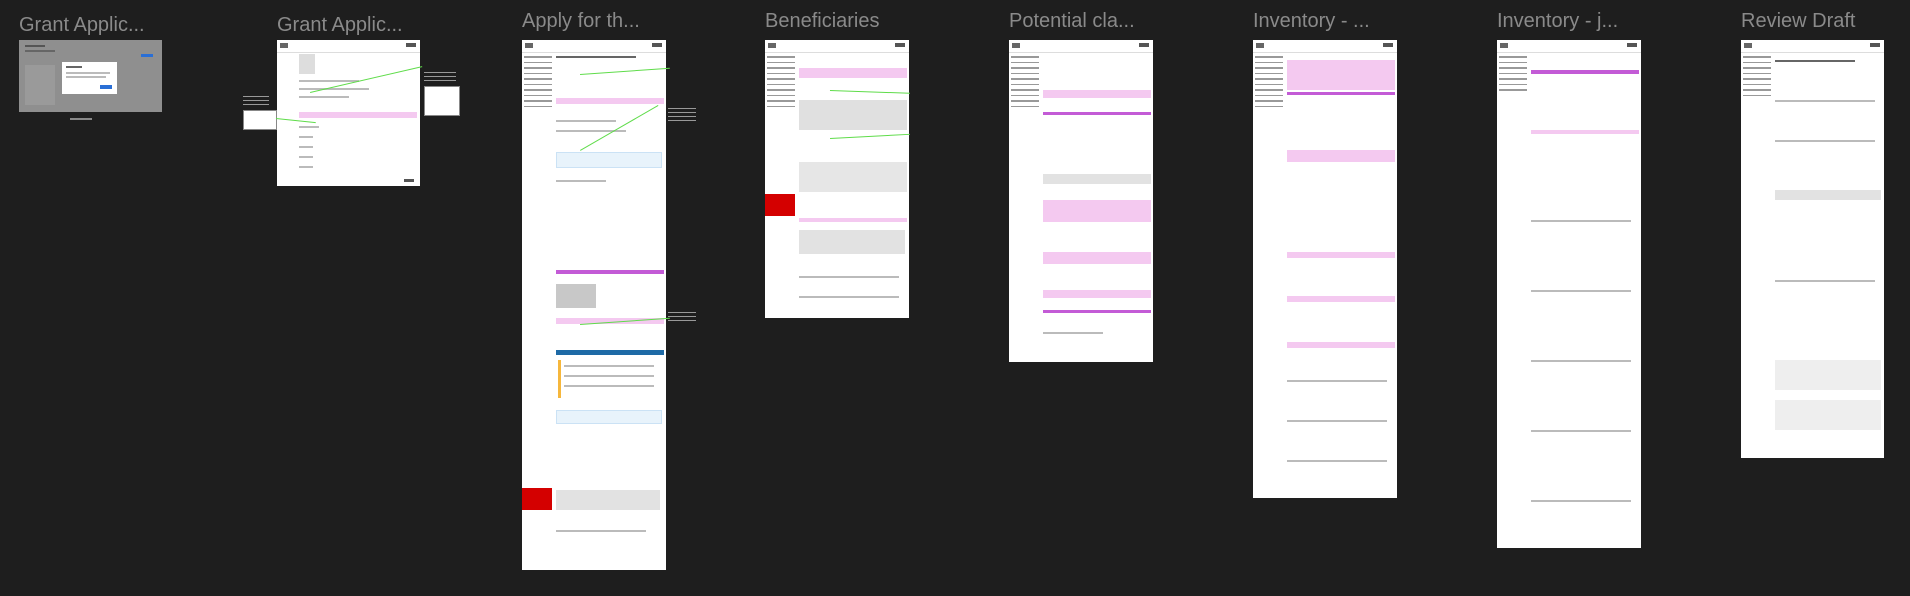  Describe the element at coordinates (822, 21) in the screenshot. I see `frame-title-4: Beneficiaries` at that location.